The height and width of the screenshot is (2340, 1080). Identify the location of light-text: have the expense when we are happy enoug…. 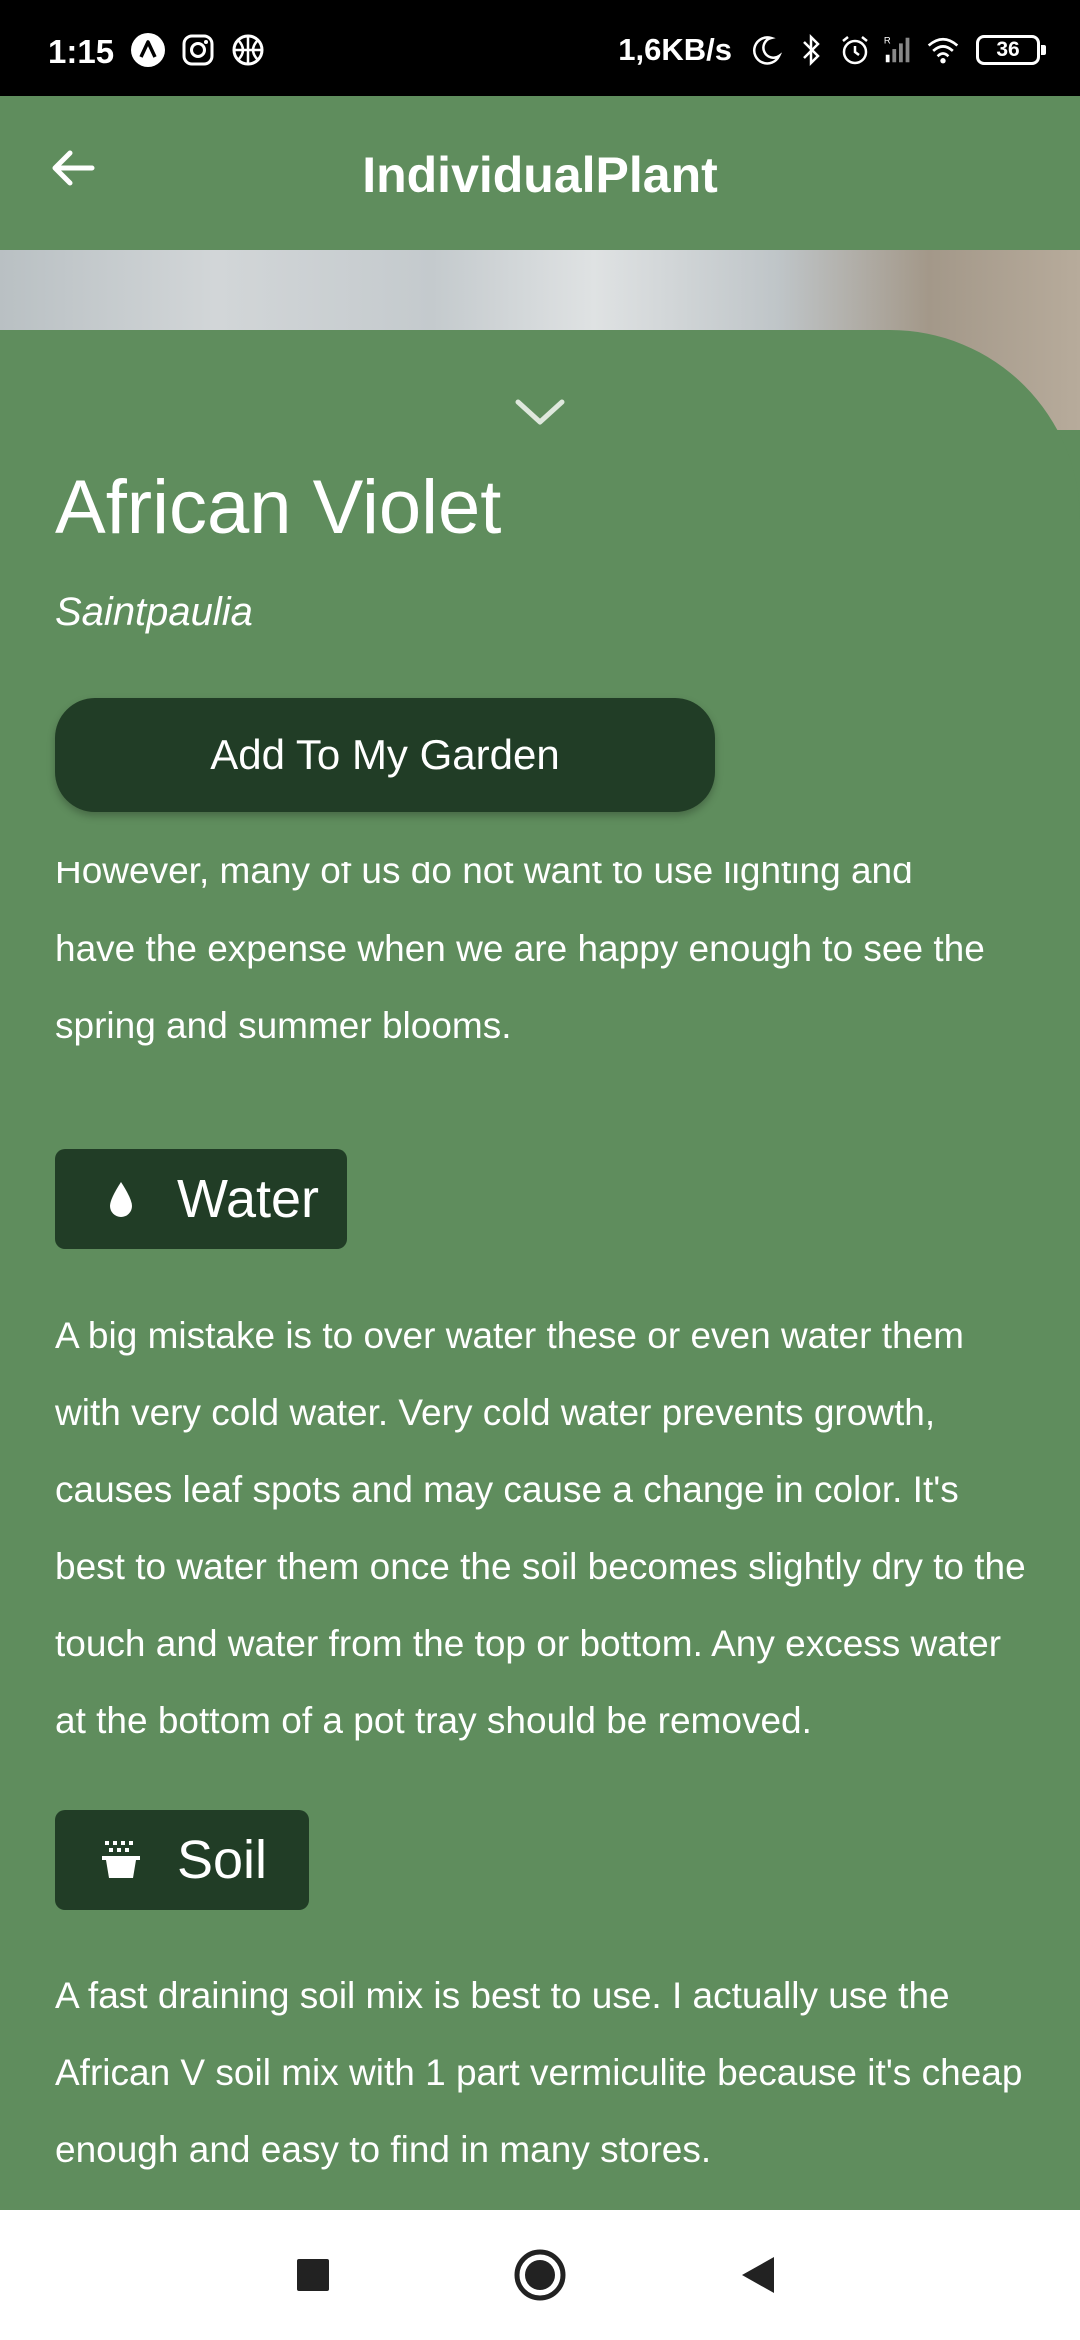
(520, 987).